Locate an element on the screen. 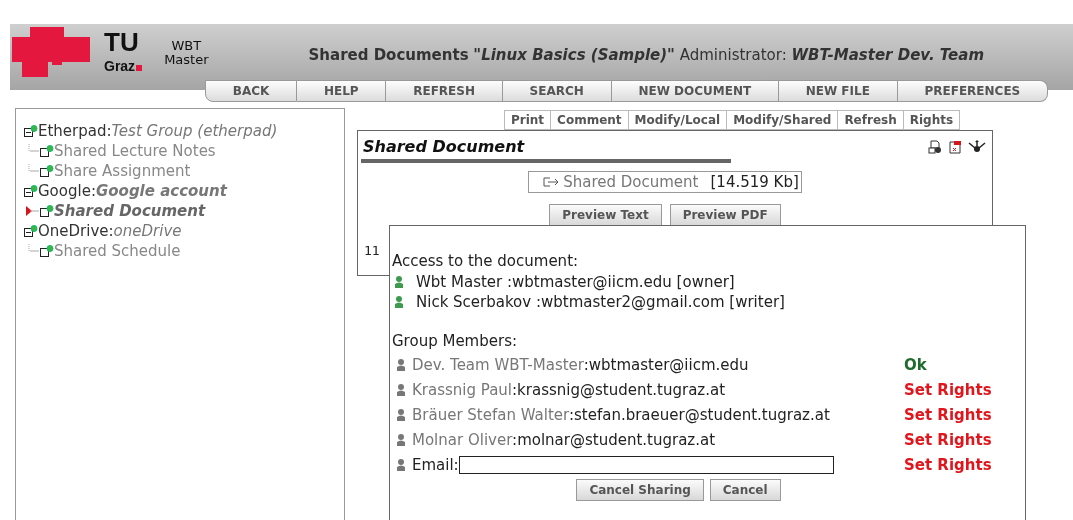 This screenshot has width=1073, height=520. product-name: Master is located at coordinates (186, 60).